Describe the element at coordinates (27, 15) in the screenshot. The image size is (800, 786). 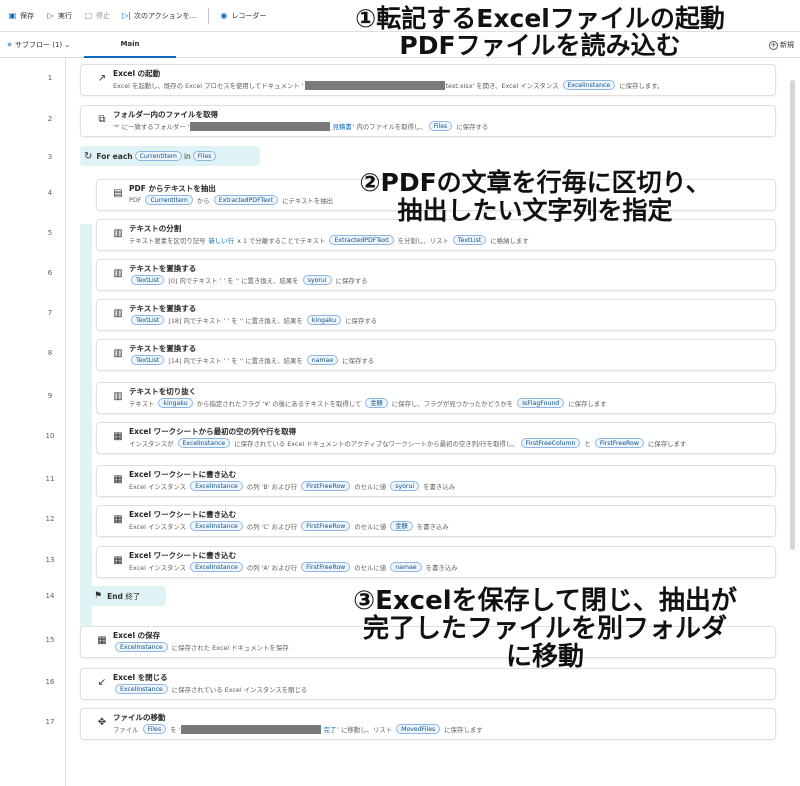
I see `save-label: 保存` at that location.